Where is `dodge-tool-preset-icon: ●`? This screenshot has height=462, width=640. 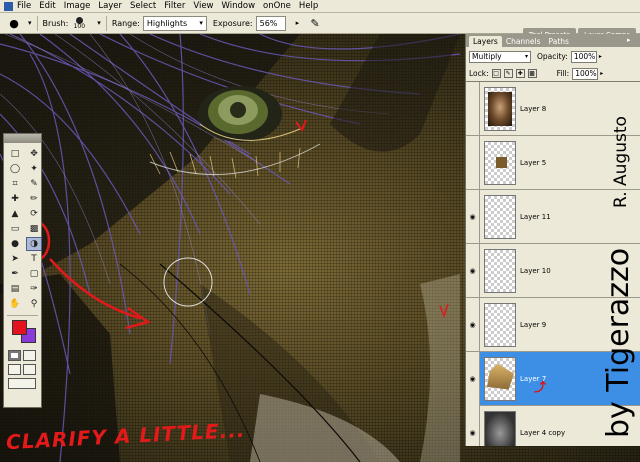
dodge-tool-preset-icon: ● is located at coordinates (14, 23).